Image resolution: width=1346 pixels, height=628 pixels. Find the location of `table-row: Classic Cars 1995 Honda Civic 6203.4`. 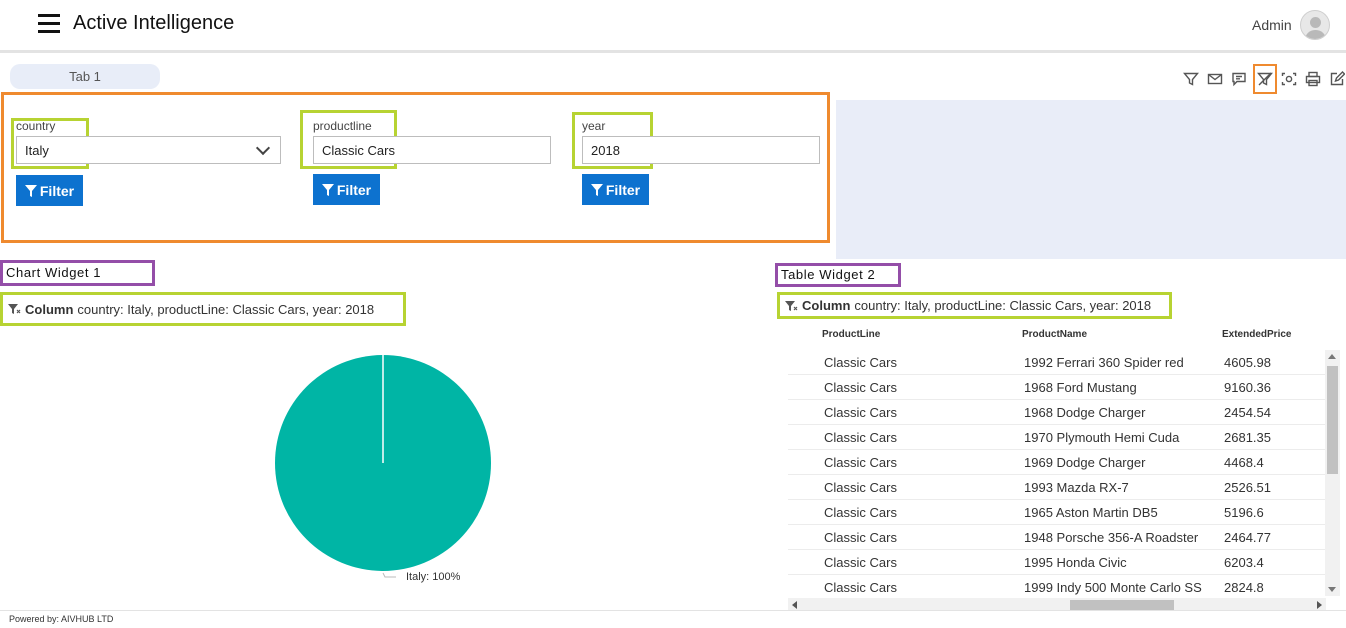

table-row: Classic Cars 1995 Honda Civic 6203.4 is located at coordinates (1057, 562).